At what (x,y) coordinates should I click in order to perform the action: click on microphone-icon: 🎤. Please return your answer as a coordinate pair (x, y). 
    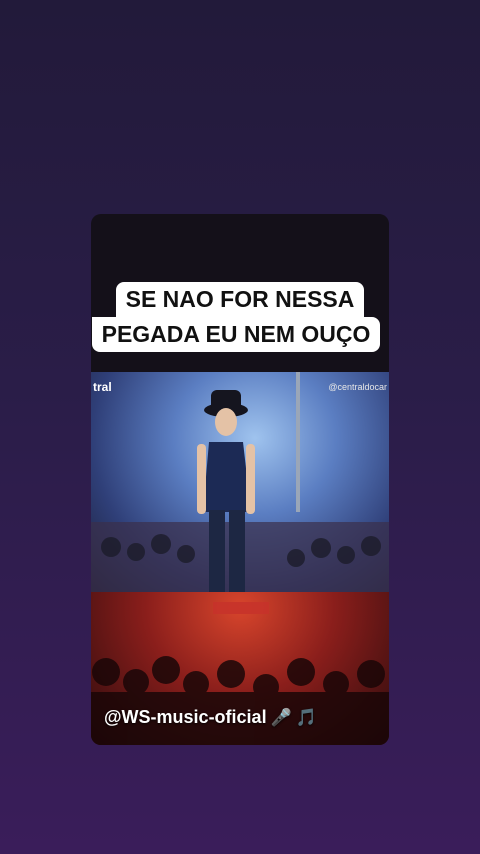
    Looking at the image, I should click on (281, 717).